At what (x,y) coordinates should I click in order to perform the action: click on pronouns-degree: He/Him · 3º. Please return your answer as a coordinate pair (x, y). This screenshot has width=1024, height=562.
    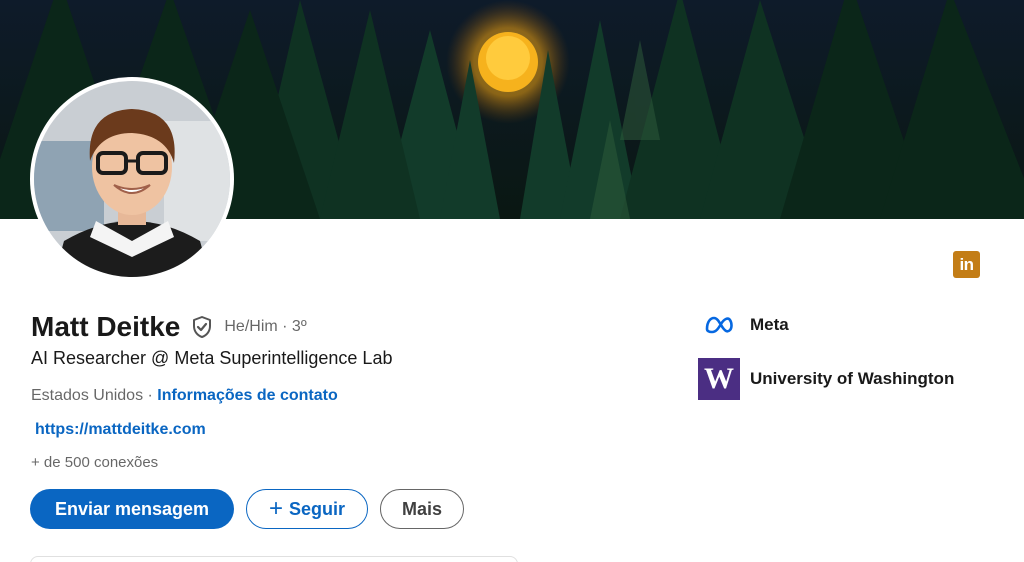
    Looking at the image, I should click on (265, 326).